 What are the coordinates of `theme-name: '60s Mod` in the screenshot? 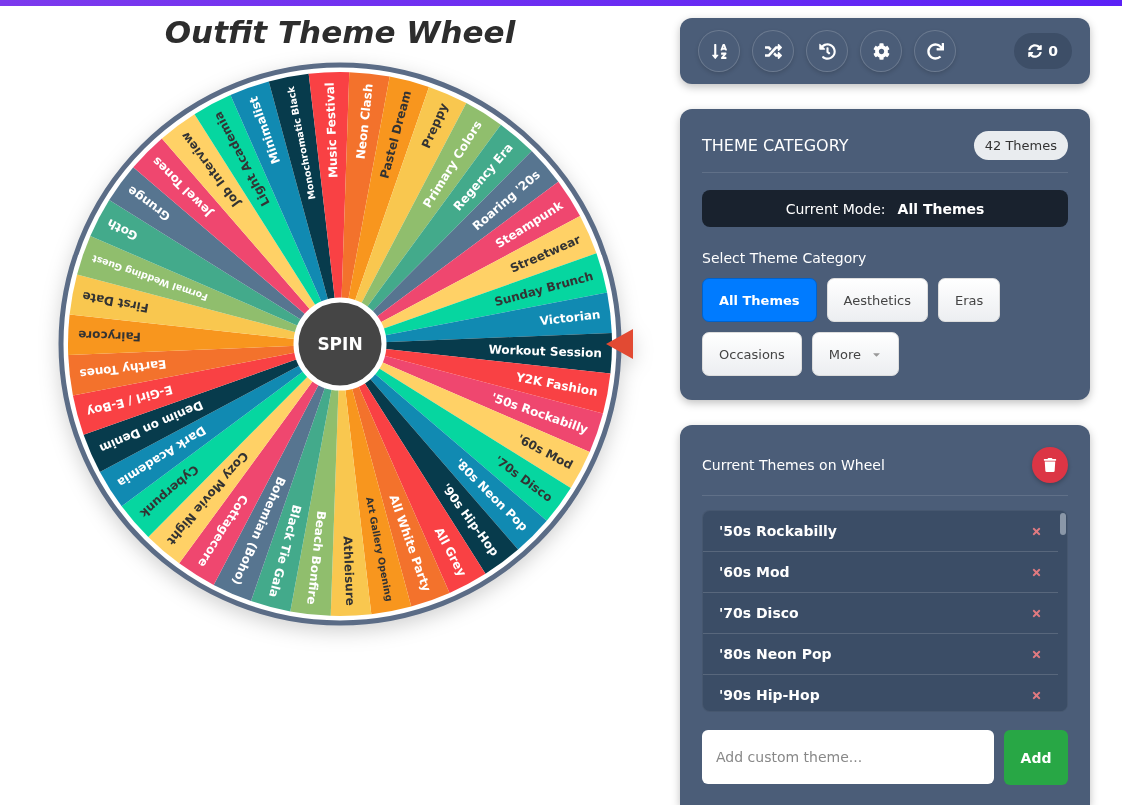 It's located at (754, 572).